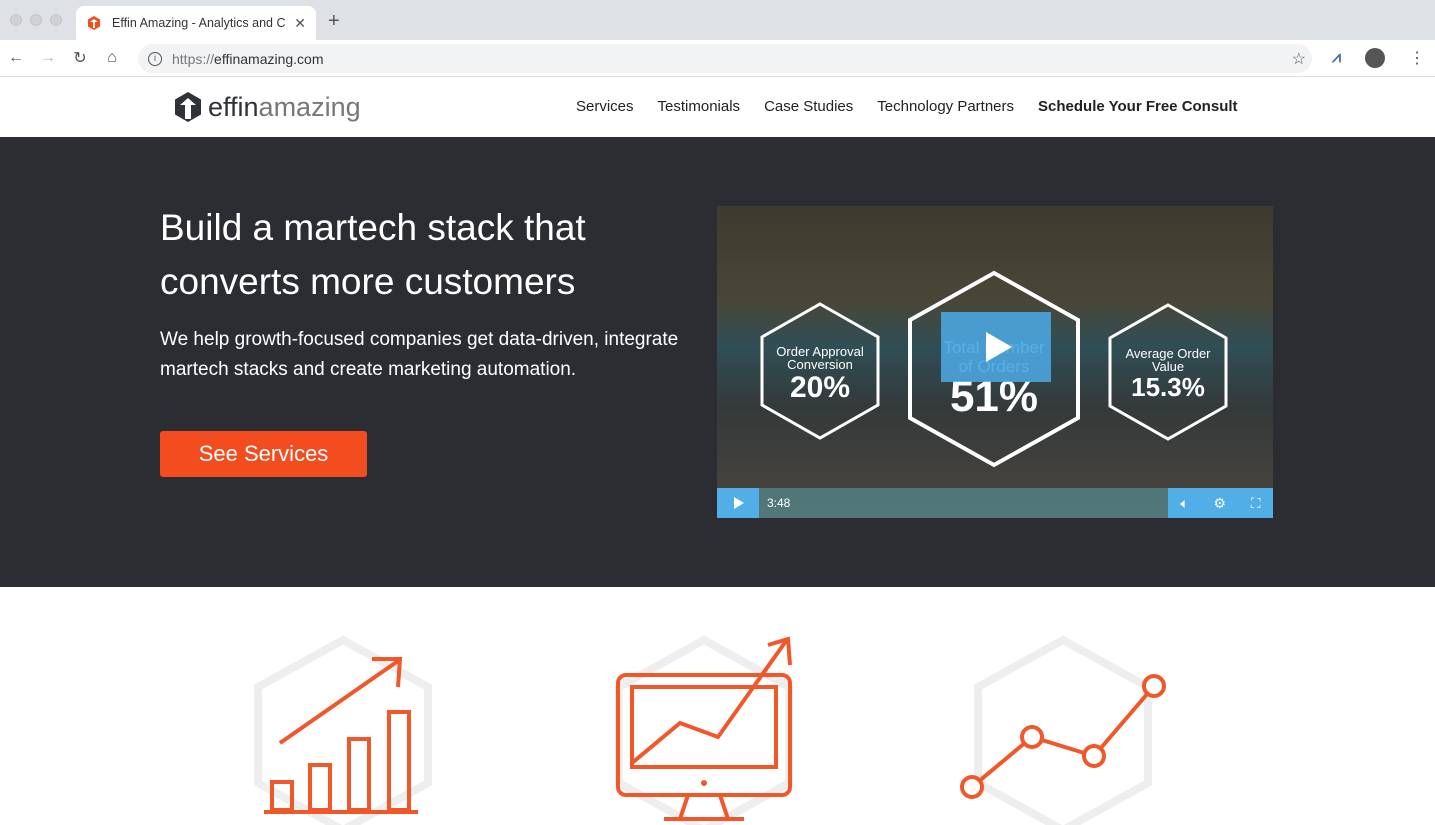  What do you see at coordinates (820, 358) in the screenshot?
I see `stat-label: Order Approval Conversion` at bounding box center [820, 358].